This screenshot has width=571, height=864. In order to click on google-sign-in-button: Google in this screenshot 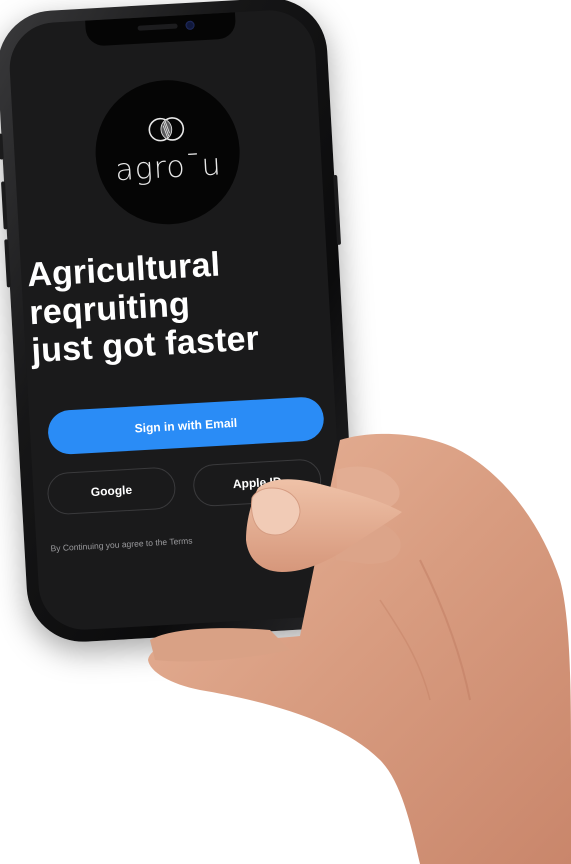, I will do `click(111, 491)`.